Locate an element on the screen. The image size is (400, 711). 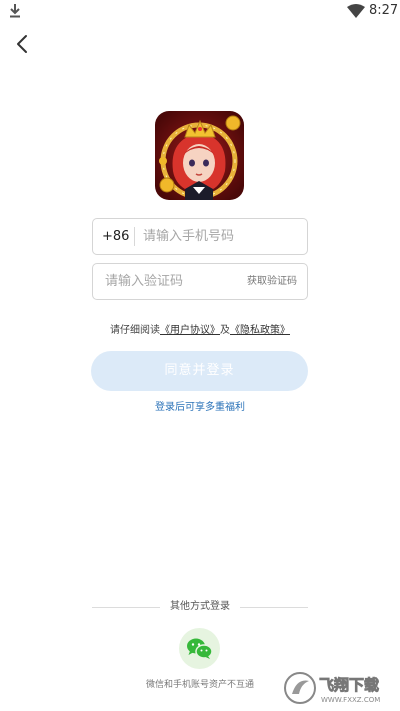
wechat-login-button is located at coordinates (199, 648).